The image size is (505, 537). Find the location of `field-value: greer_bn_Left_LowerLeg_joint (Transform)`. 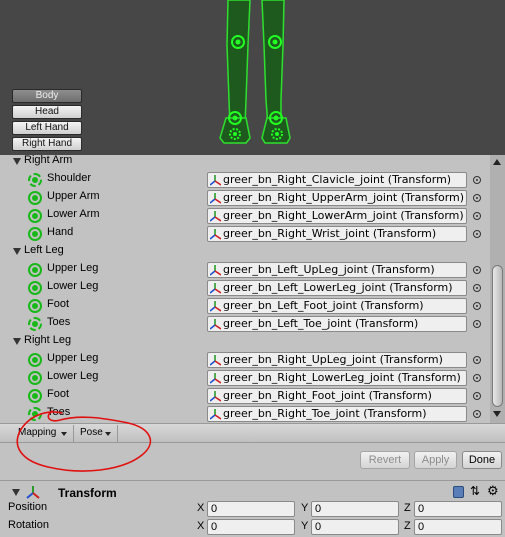

field-value: greer_bn_Left_LowerLeg_joint (Transform) is located at coordinates (338, 287).